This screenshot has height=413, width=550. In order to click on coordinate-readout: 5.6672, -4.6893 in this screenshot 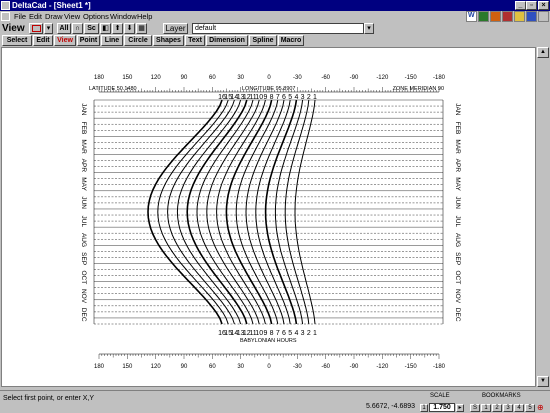, I will do `click(391, 406)`.